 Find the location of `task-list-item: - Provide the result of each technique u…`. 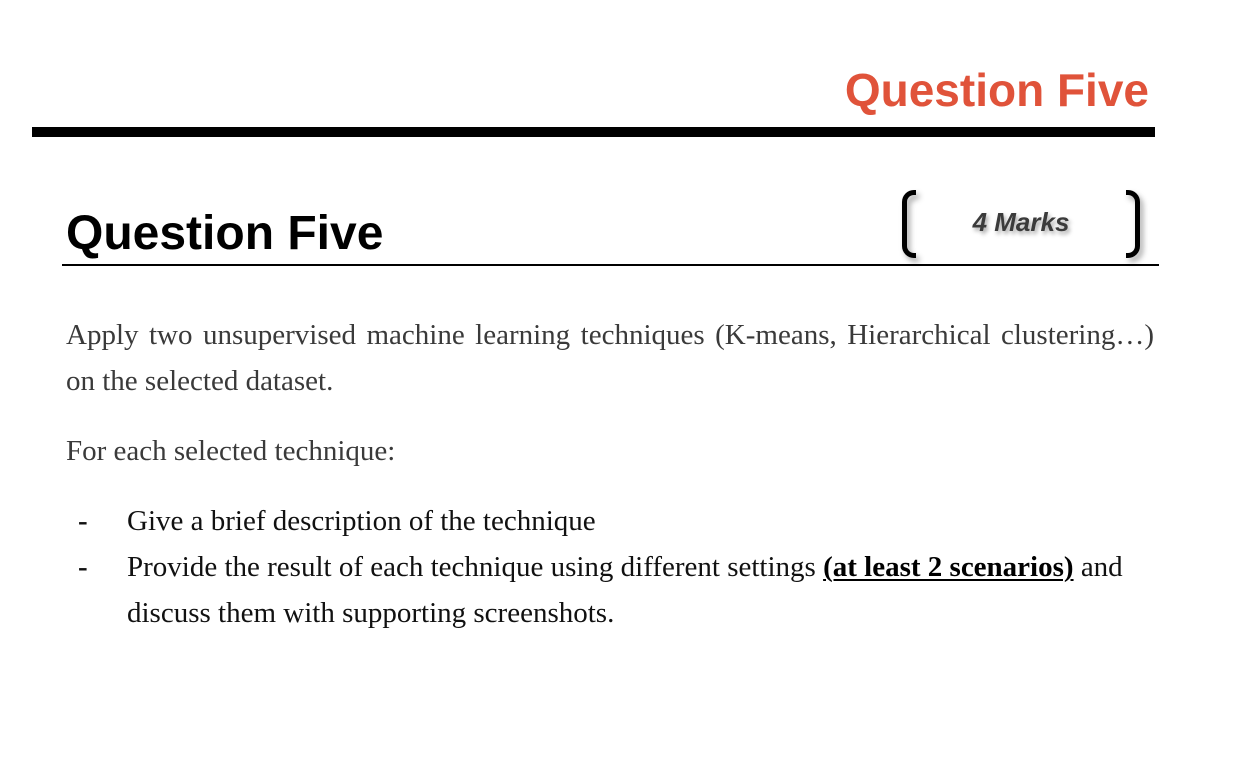

task-list-item: - Provide the result of each technique u… is located at coordinates (611, 590).